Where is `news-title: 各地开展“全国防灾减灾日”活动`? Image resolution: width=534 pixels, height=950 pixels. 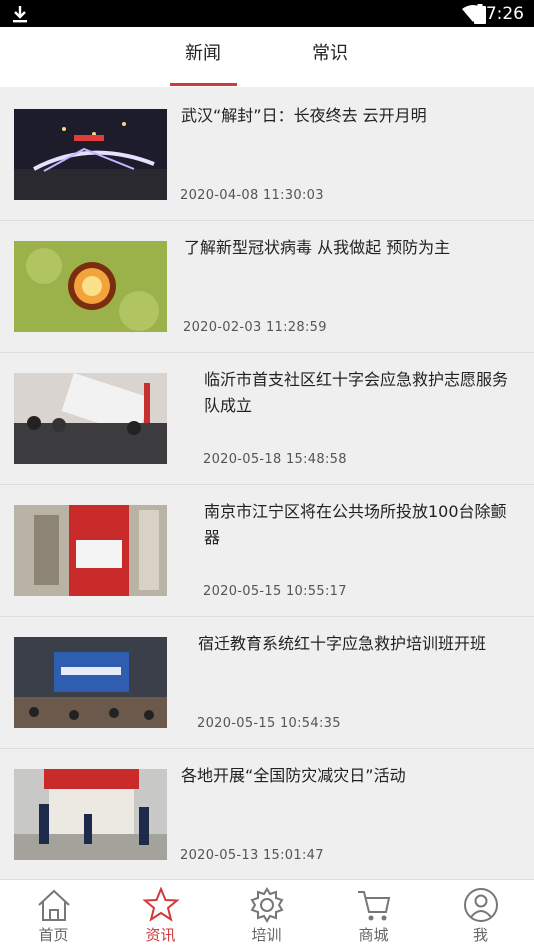 news-title: 各地开展“全国防灾减灾日”活动 is located at coordinates (293, 775).